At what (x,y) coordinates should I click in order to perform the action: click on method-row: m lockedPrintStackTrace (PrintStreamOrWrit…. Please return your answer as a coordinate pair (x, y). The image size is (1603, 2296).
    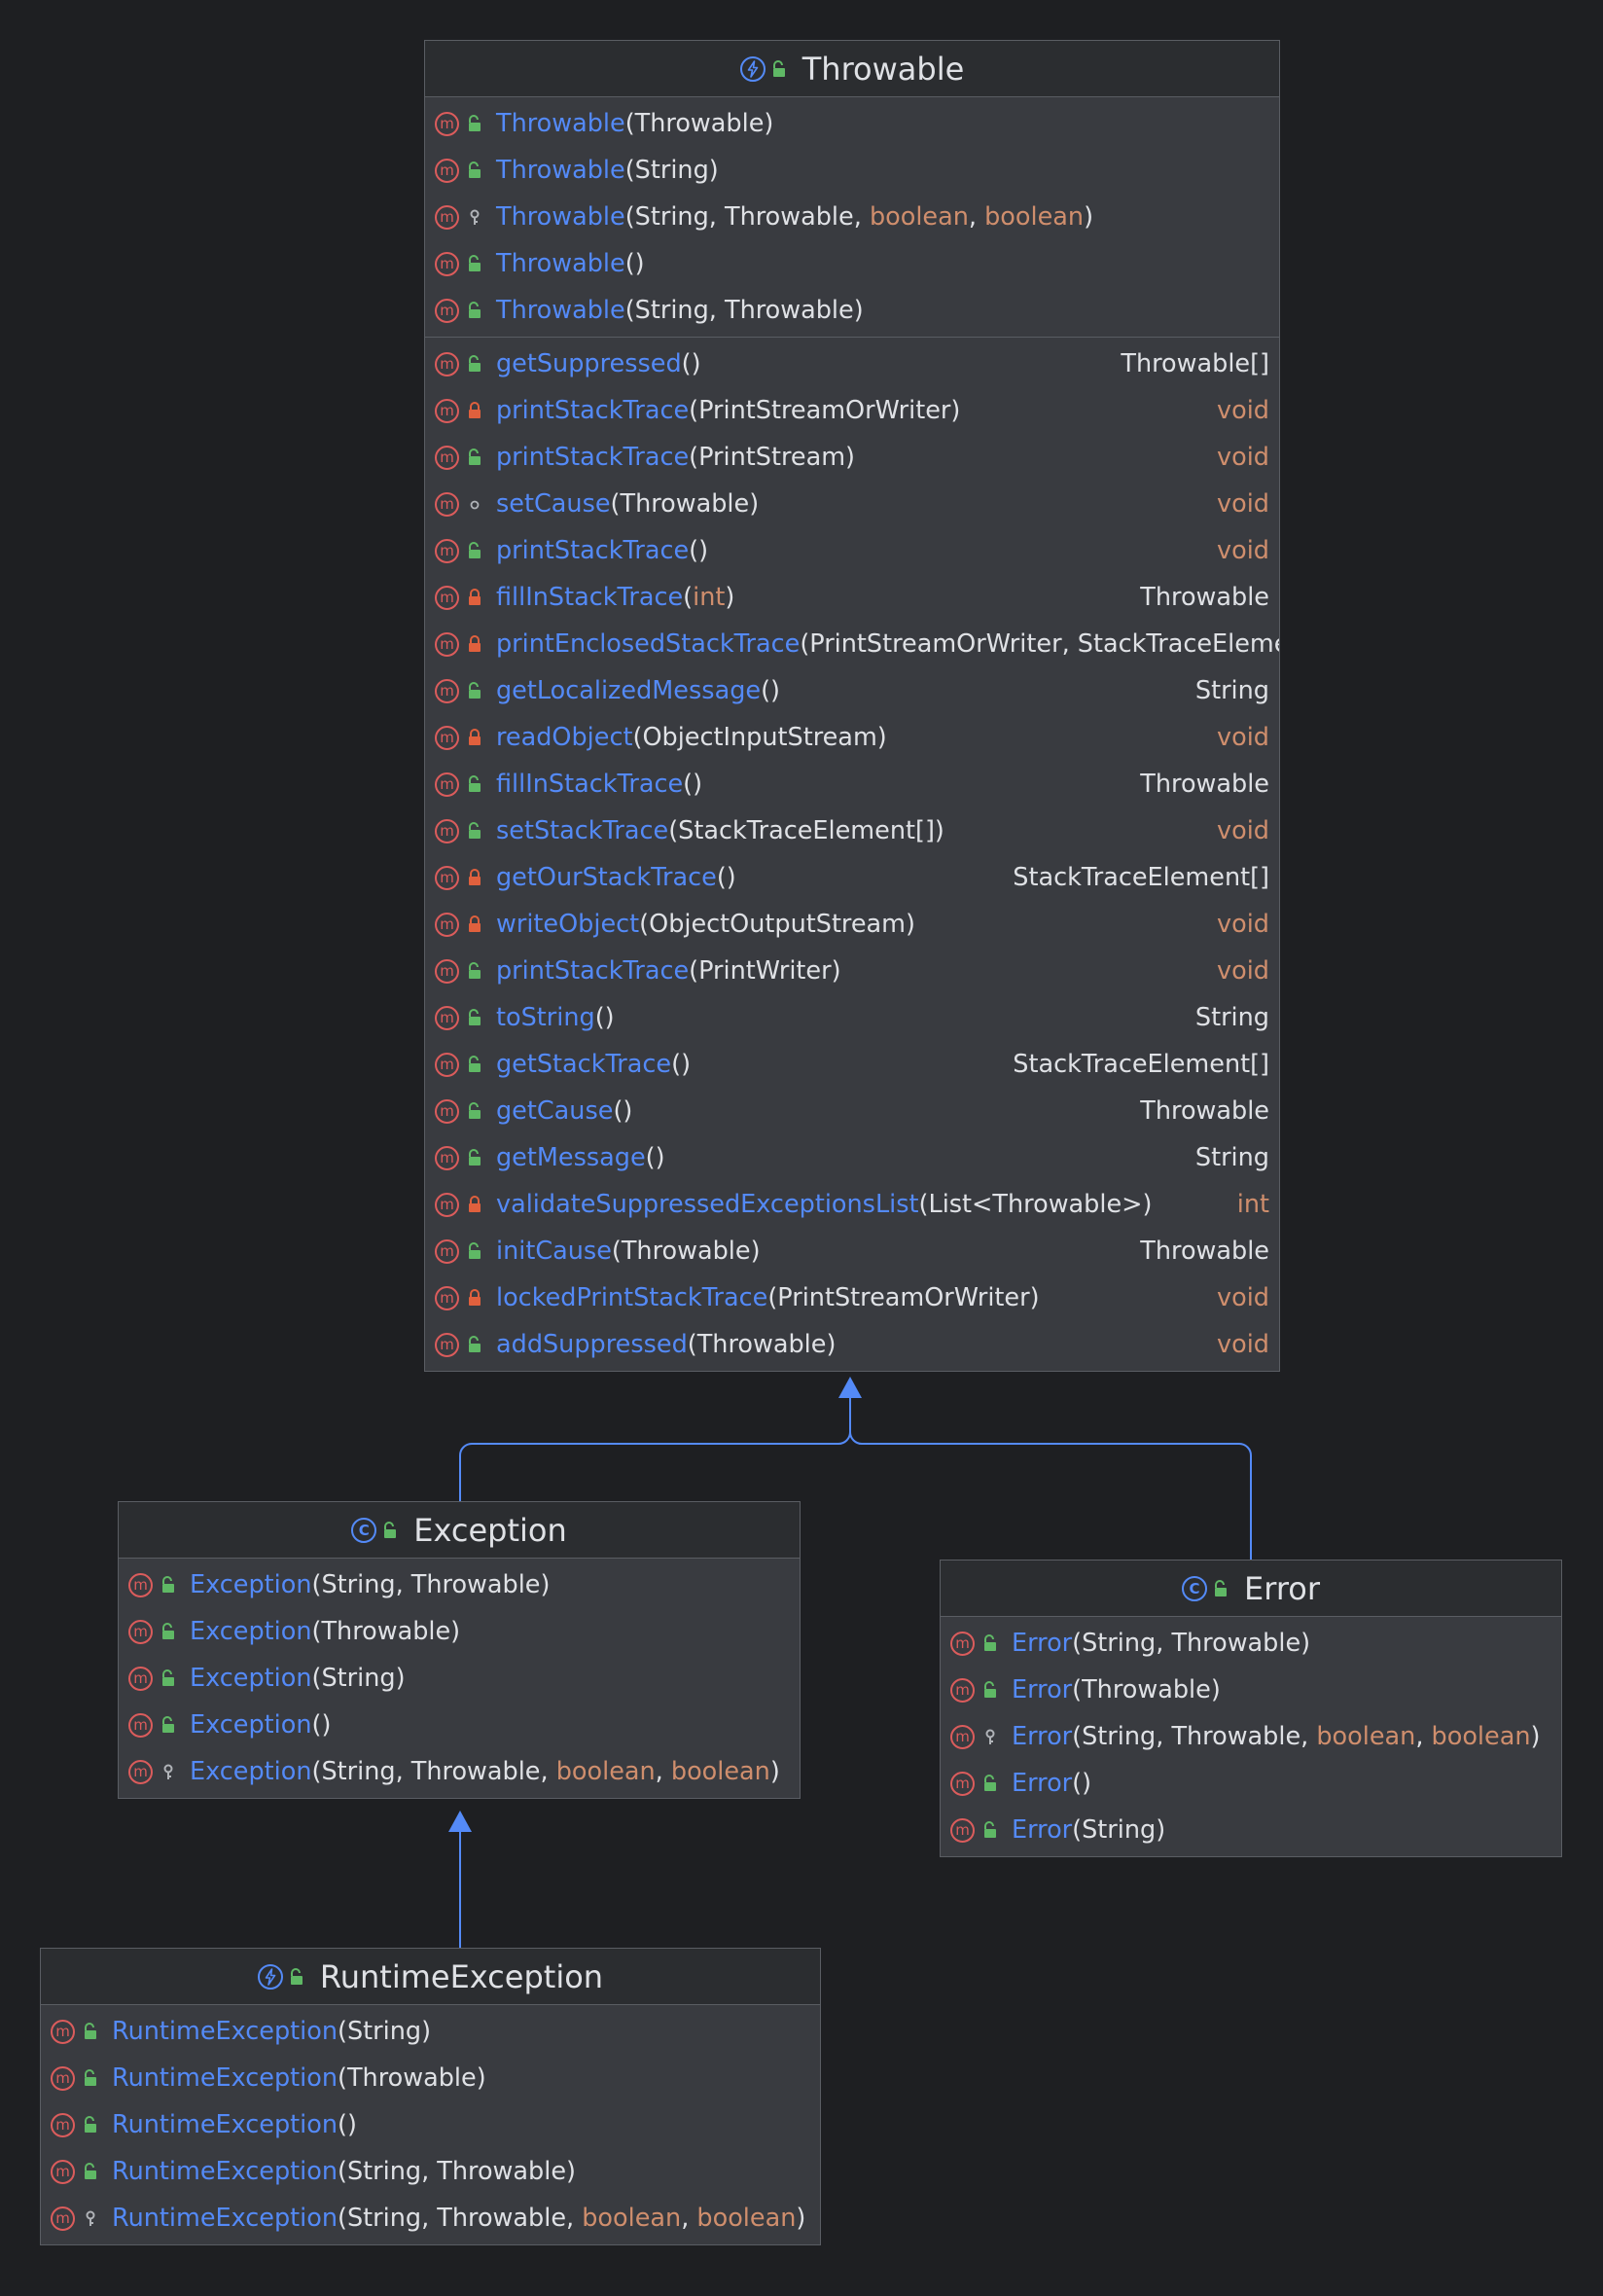
    Looking at the image, I should click on (852, 1297).